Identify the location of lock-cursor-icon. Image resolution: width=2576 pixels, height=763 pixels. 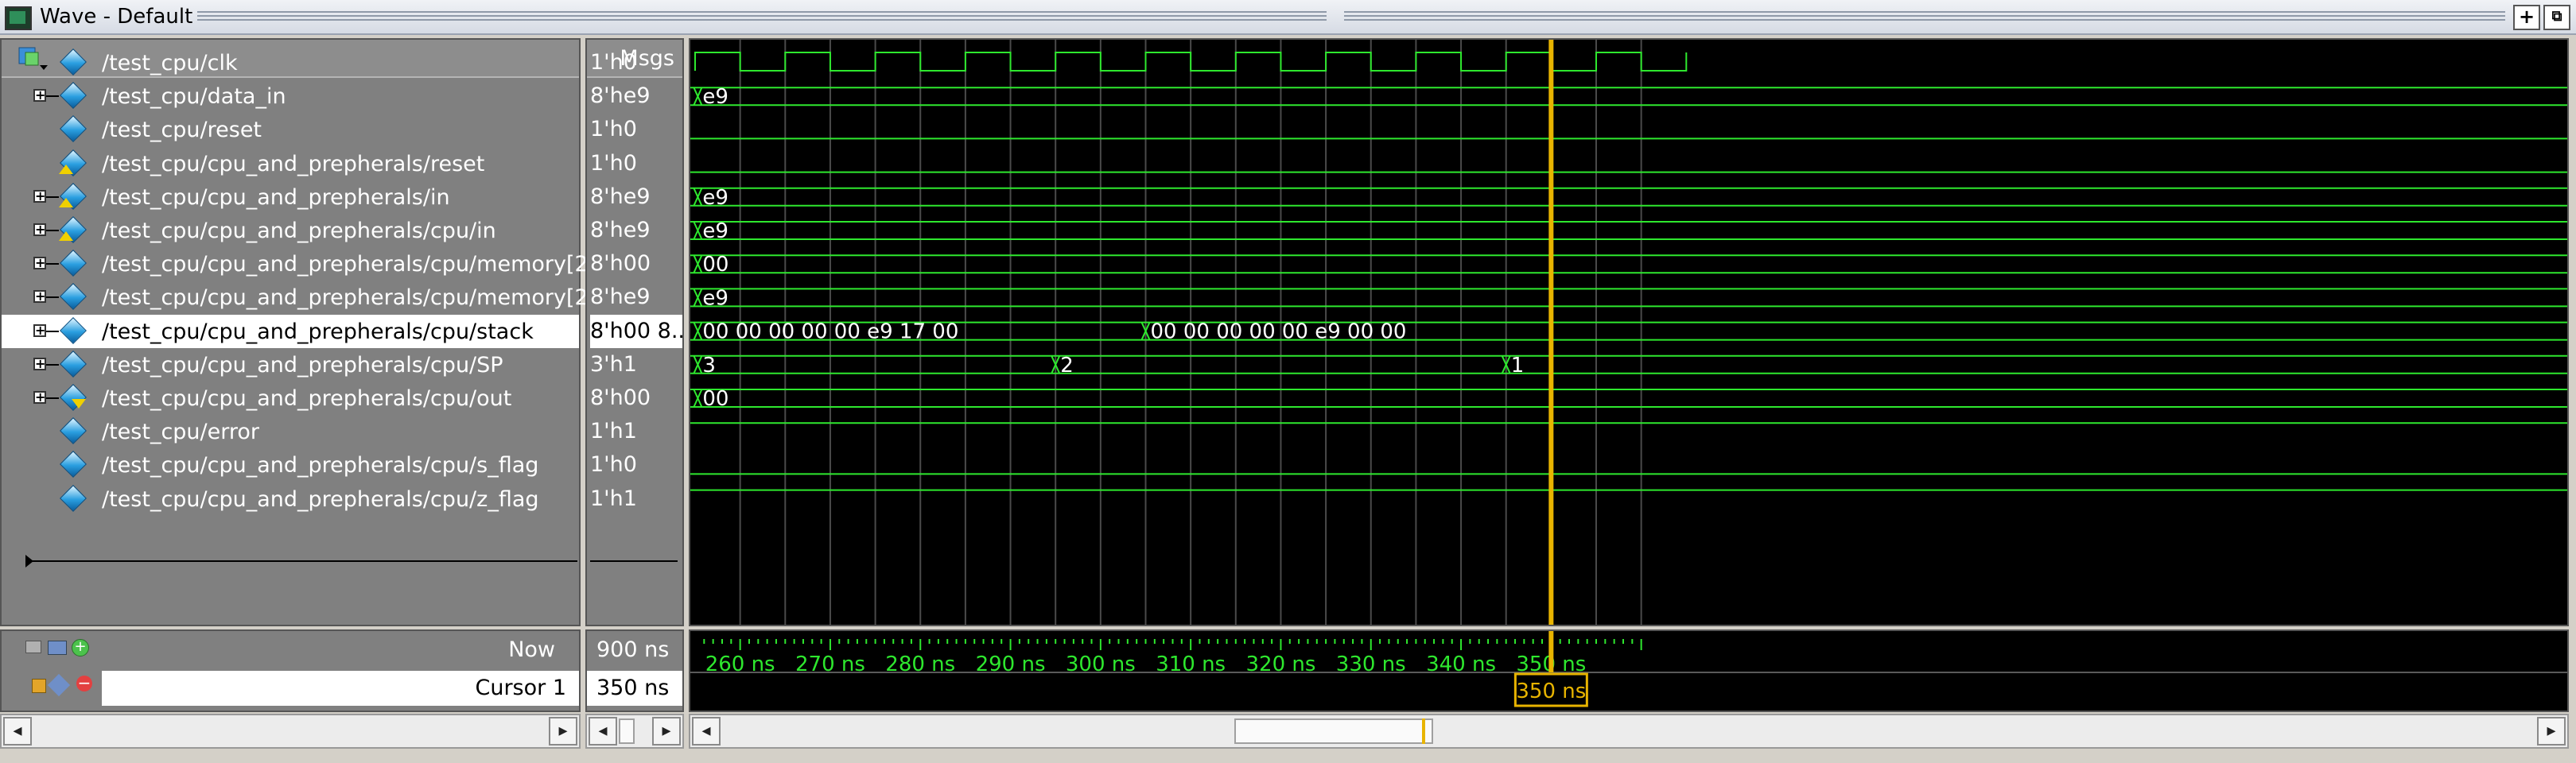
(39, 686).